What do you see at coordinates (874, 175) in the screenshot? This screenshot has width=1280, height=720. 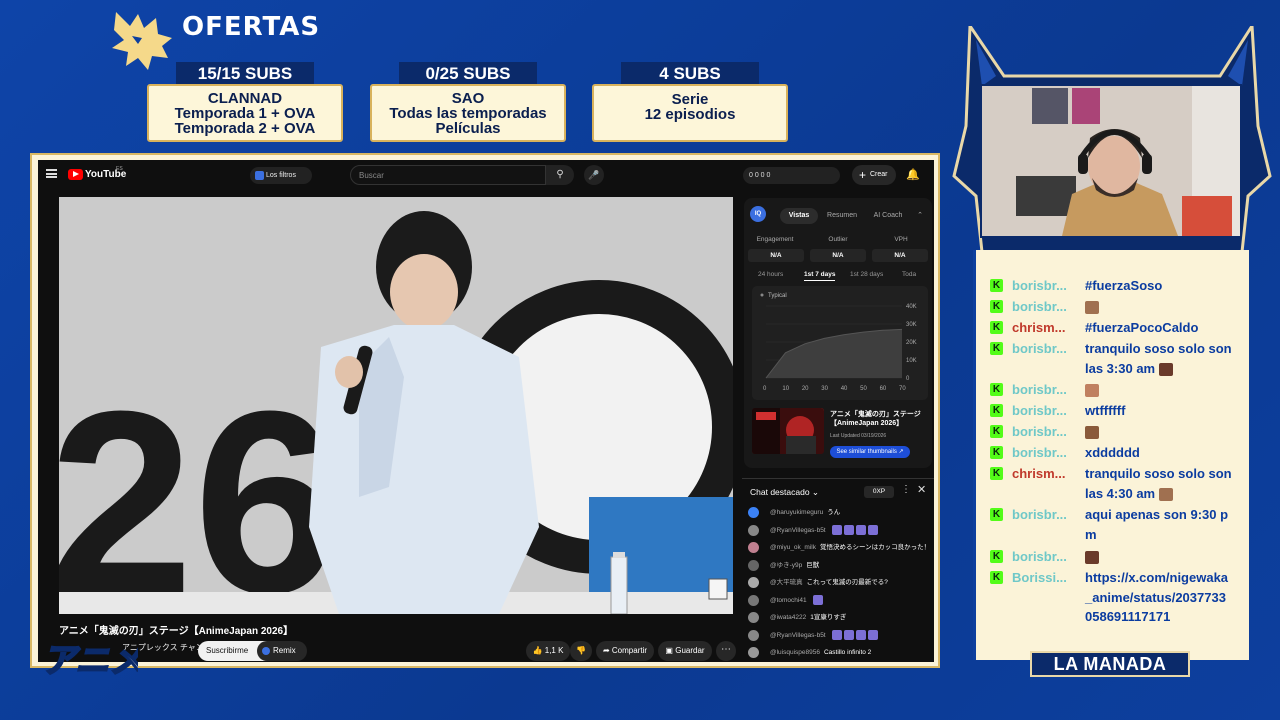 I see `create-button: Crear` at bounding box center [874, 175].